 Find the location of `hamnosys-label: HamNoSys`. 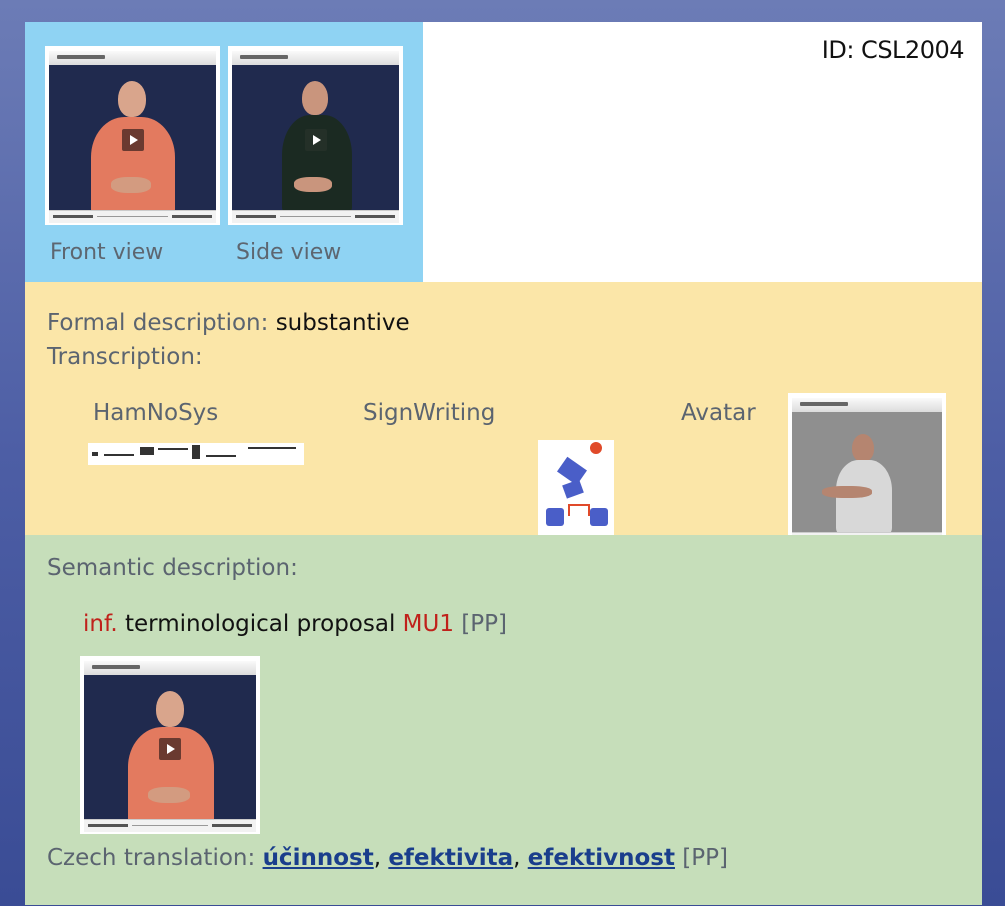

hamnosys-label: HamNoSys is located at coordinates (156, 413).